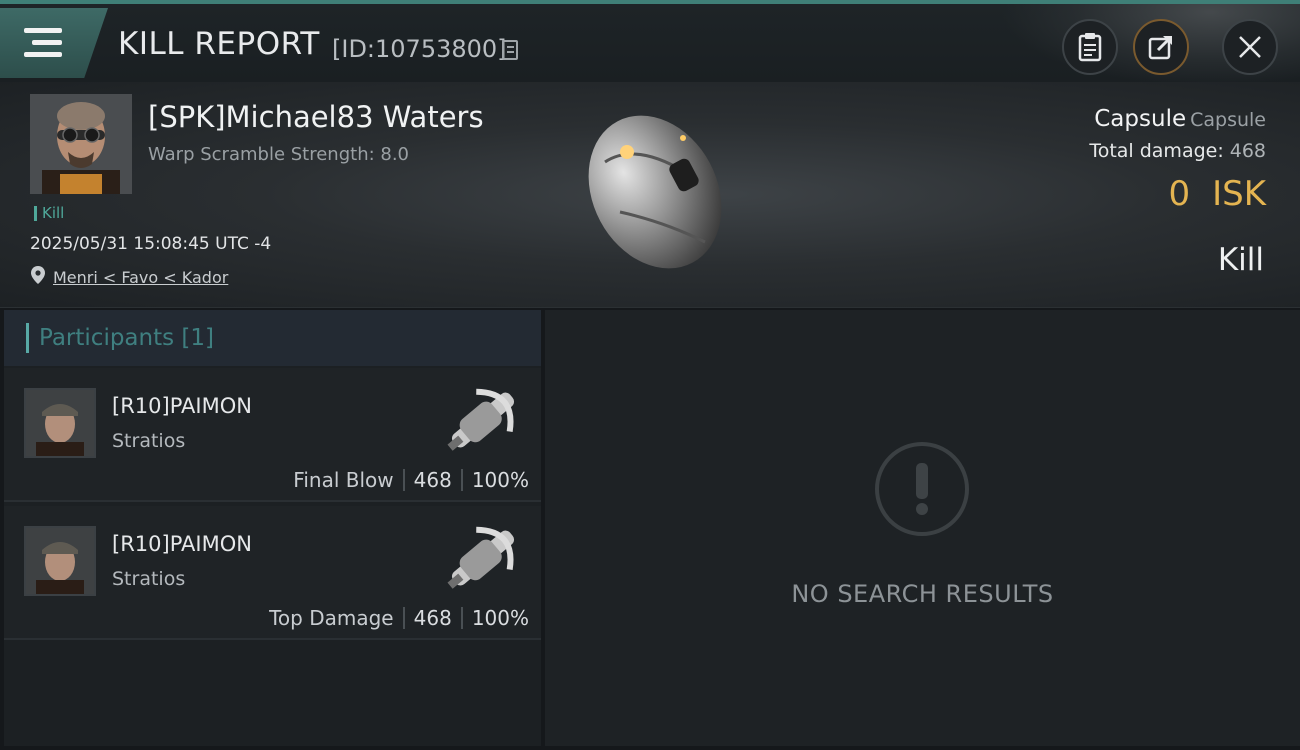 The image size is (1300, 750). What do you see at coordinates (43, 43) in the screenshot?
I see `menu-icon` at bounding box center [43, 43].